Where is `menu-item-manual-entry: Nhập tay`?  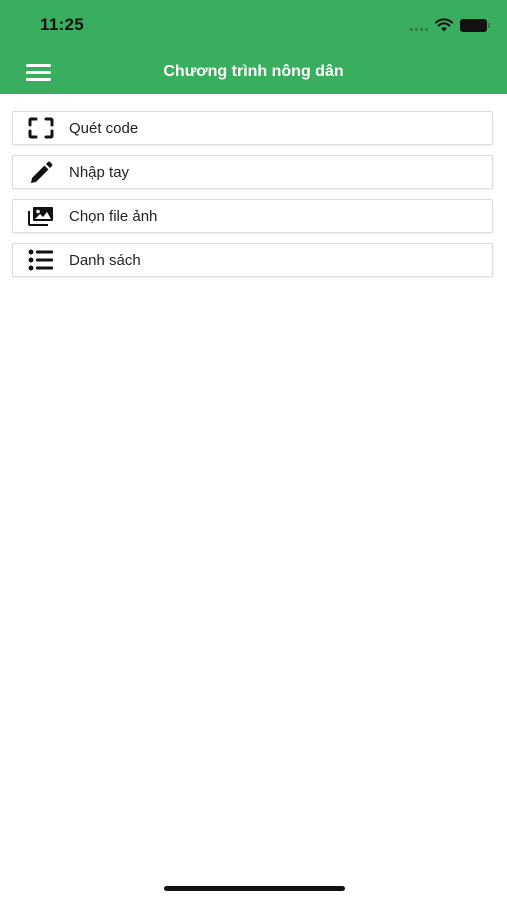
menu-item-manual-entry: Nhập tay is located at coordinates (252, 172).